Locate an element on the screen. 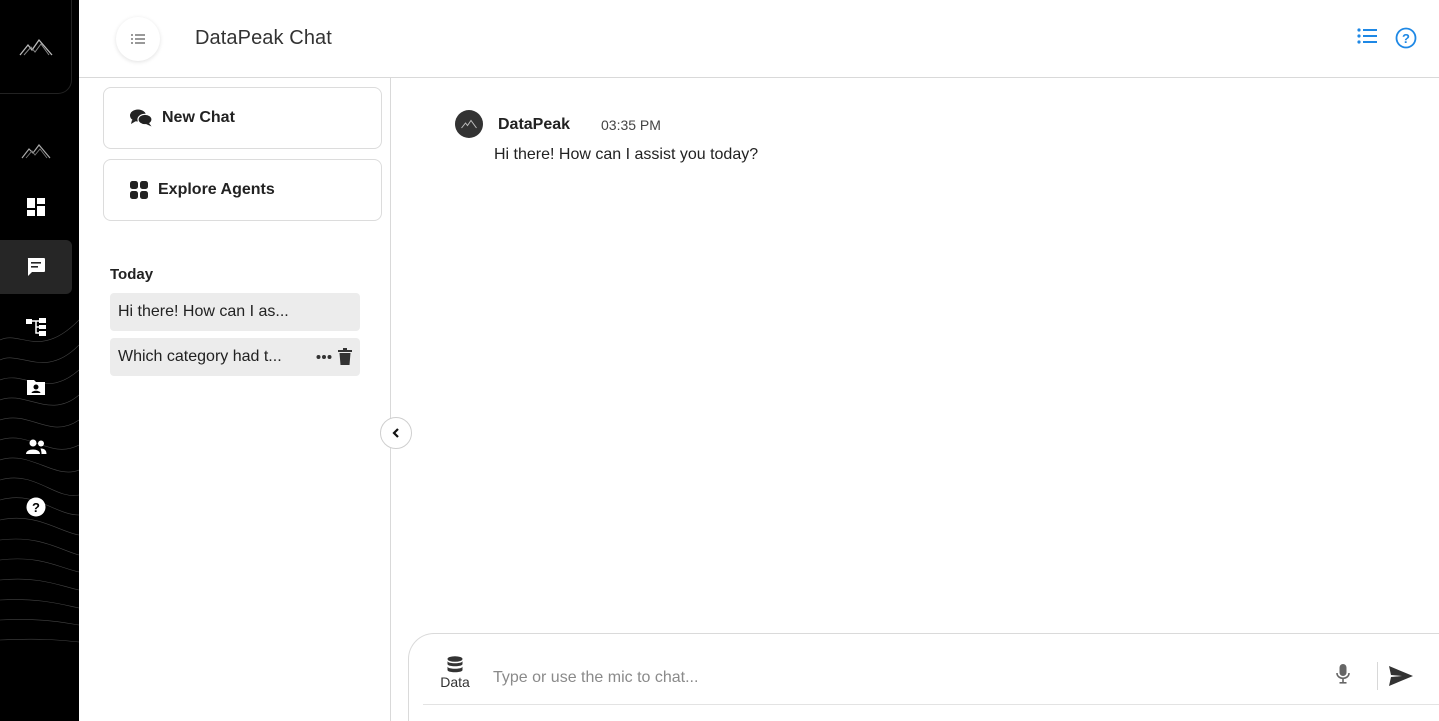  send-icon is located at coordinates (1401, 676).